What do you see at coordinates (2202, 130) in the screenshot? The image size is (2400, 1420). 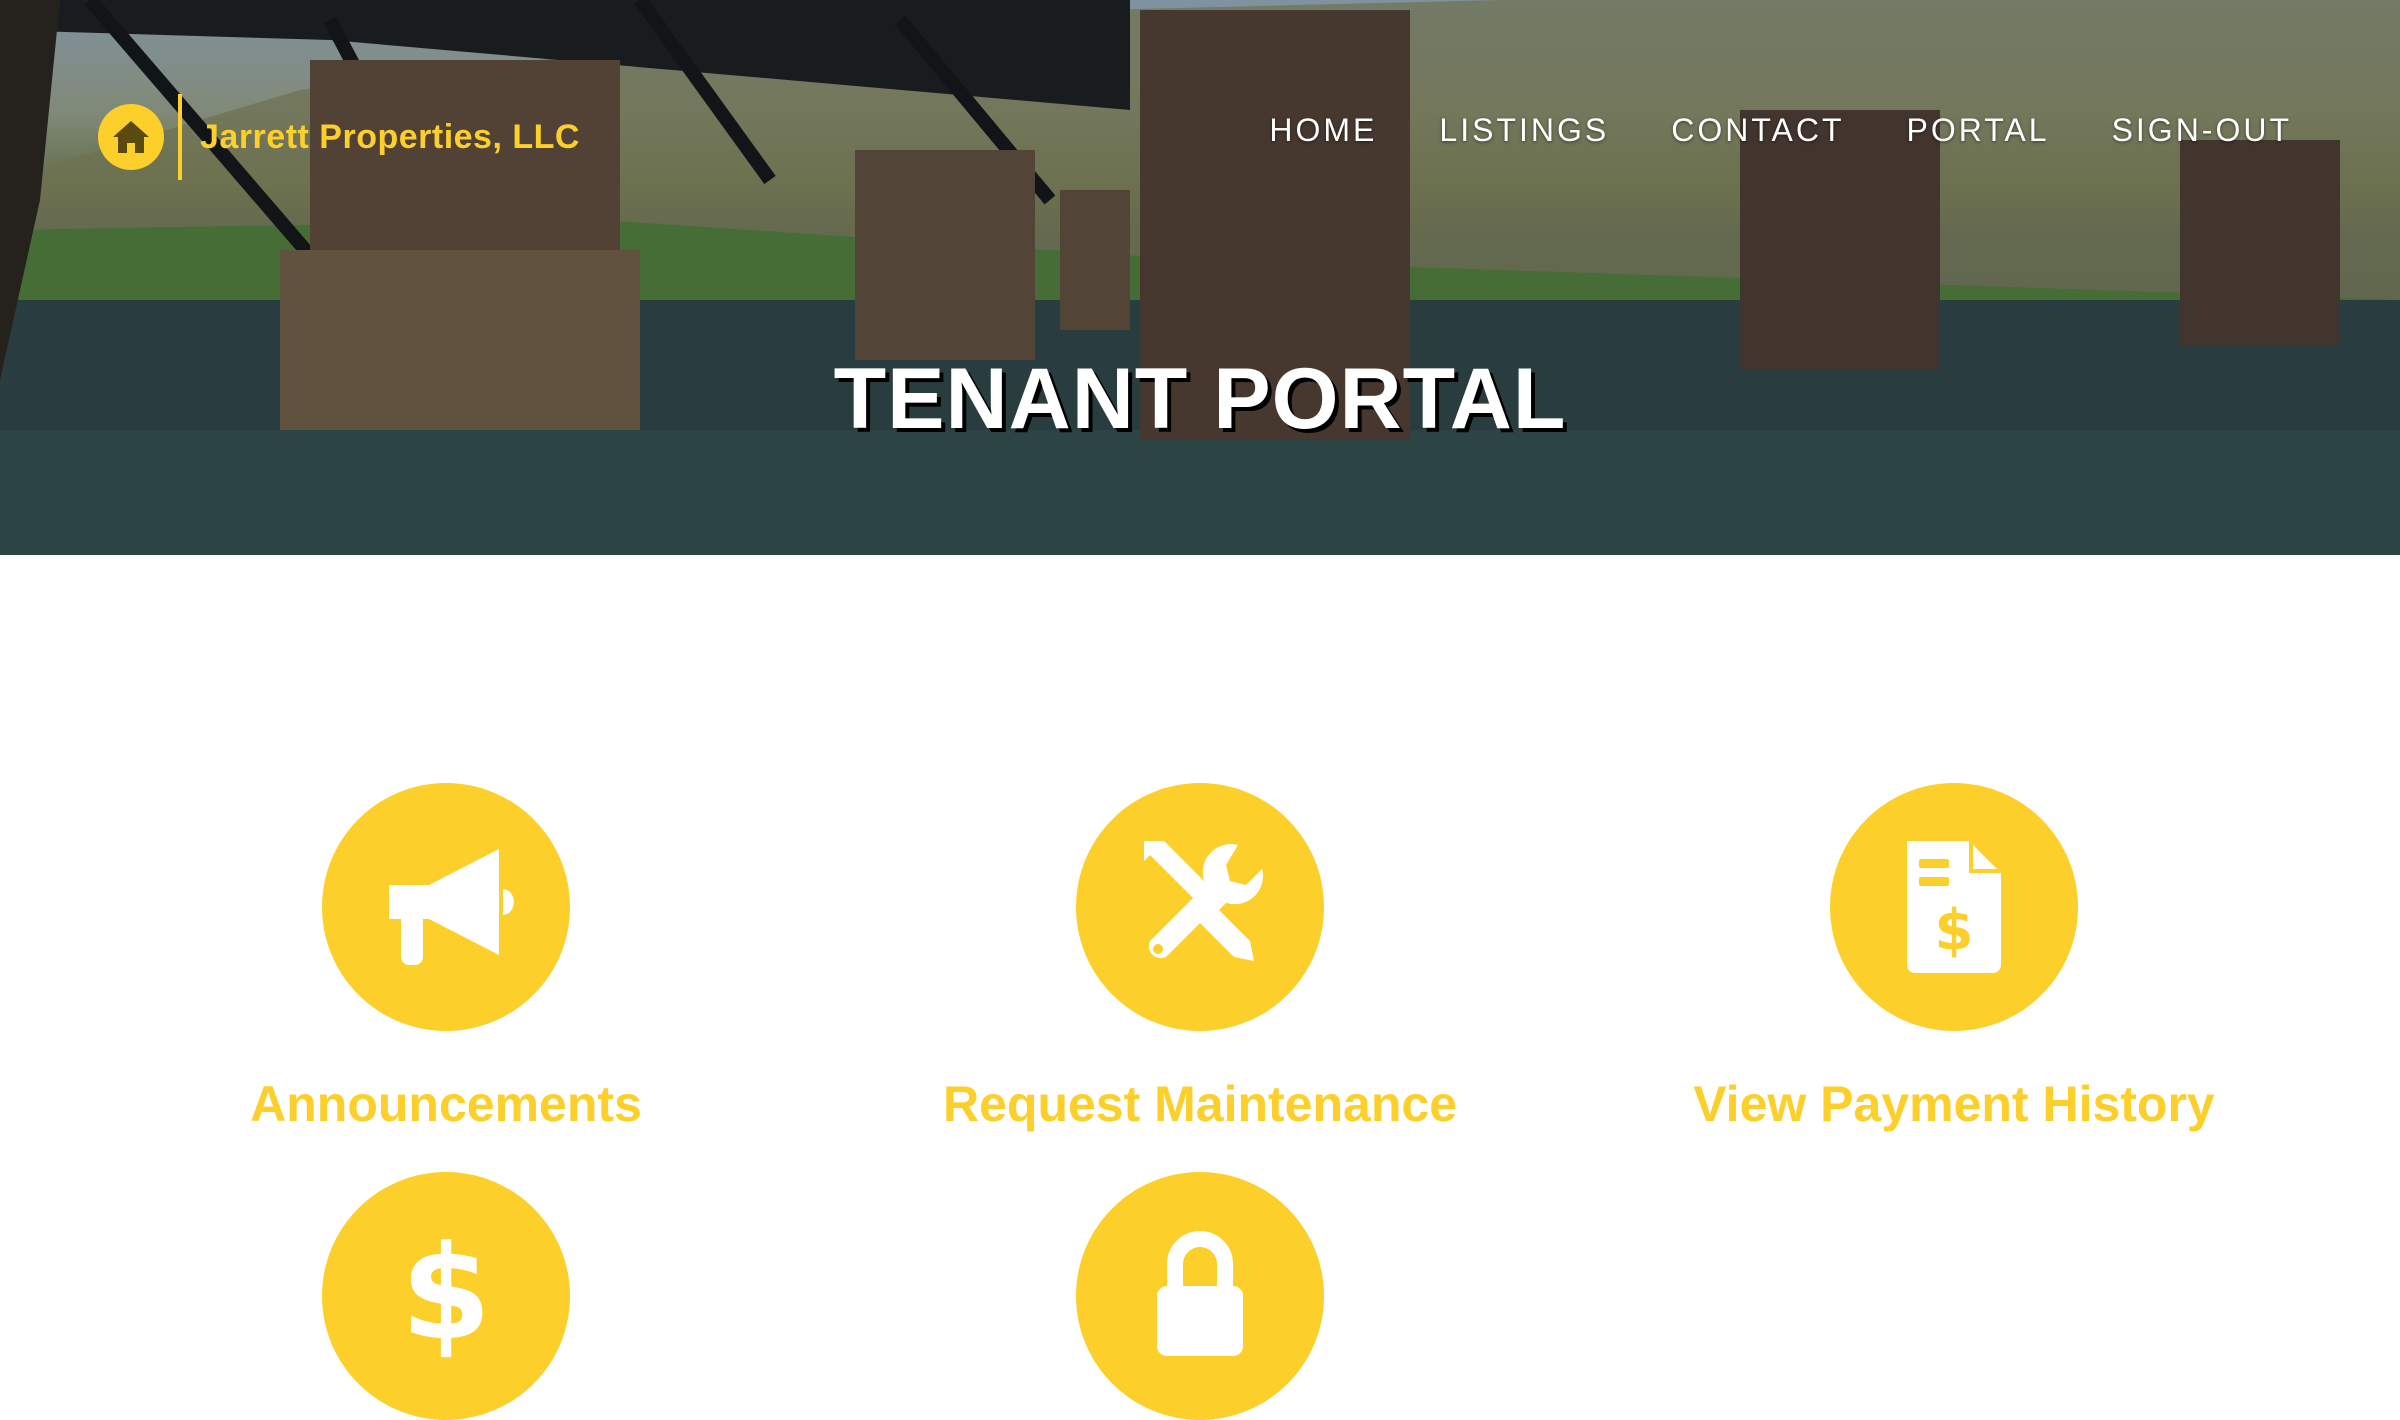 I see `nav-sign-out: SIGN-OUT` at bounding box center [2202, 130].